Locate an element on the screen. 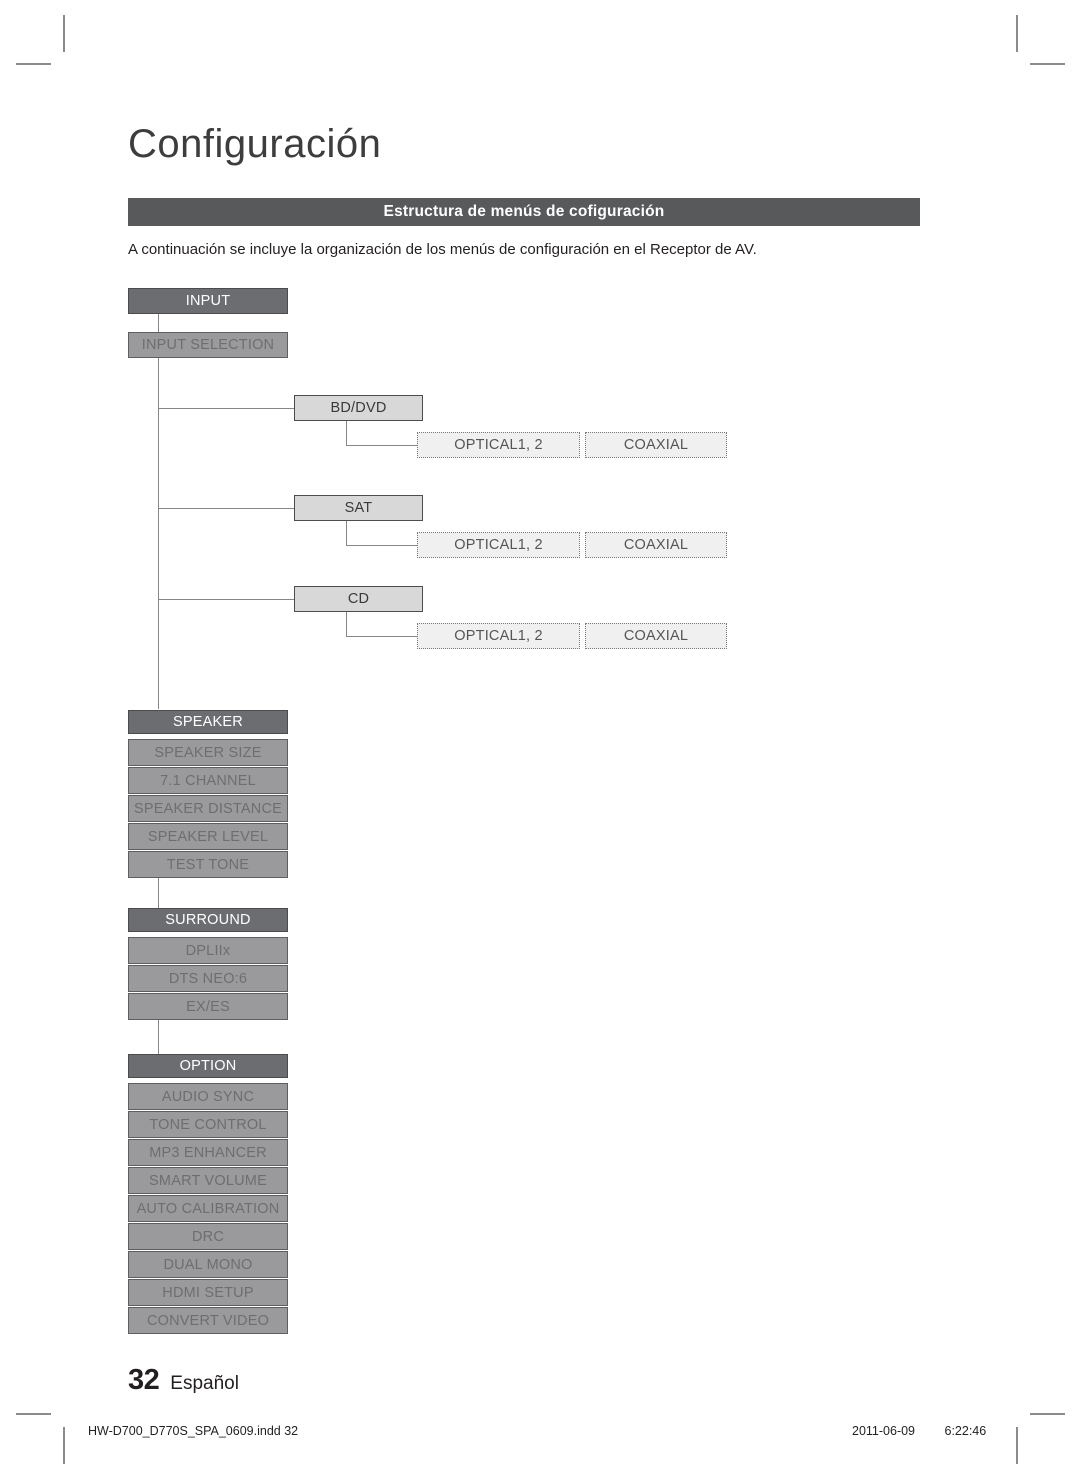  node-label: SURROUND is located at coordinates (208, 920).